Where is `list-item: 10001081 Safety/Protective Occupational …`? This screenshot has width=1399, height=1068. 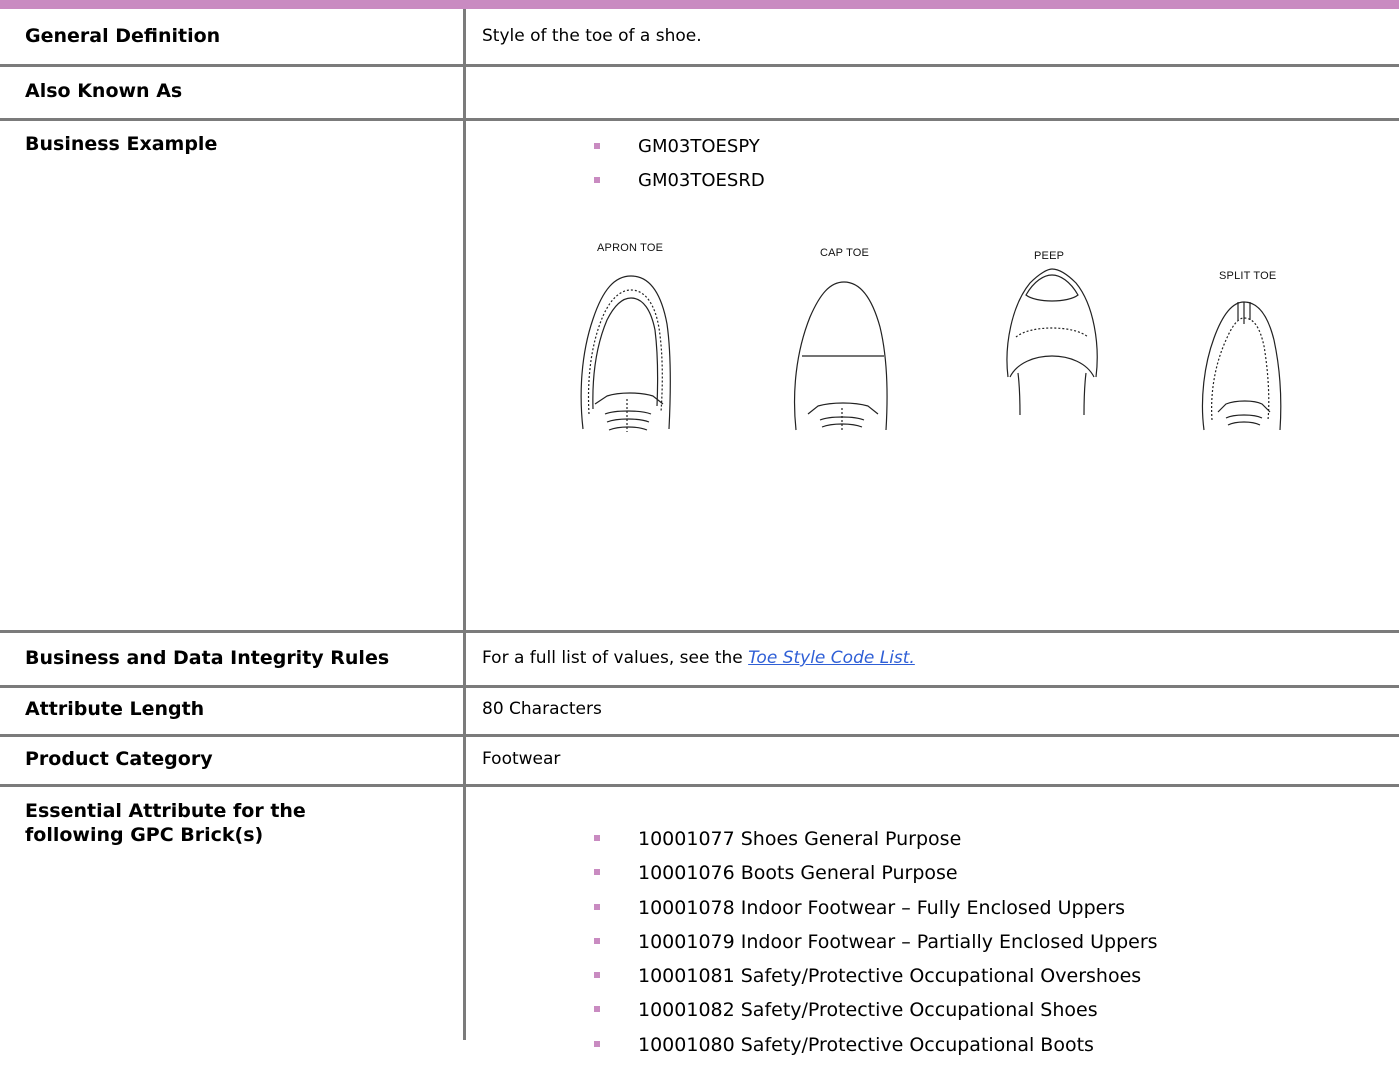 list-item: 10001081 Safety/Protective Occupational … is located at coordinates (876, 982).